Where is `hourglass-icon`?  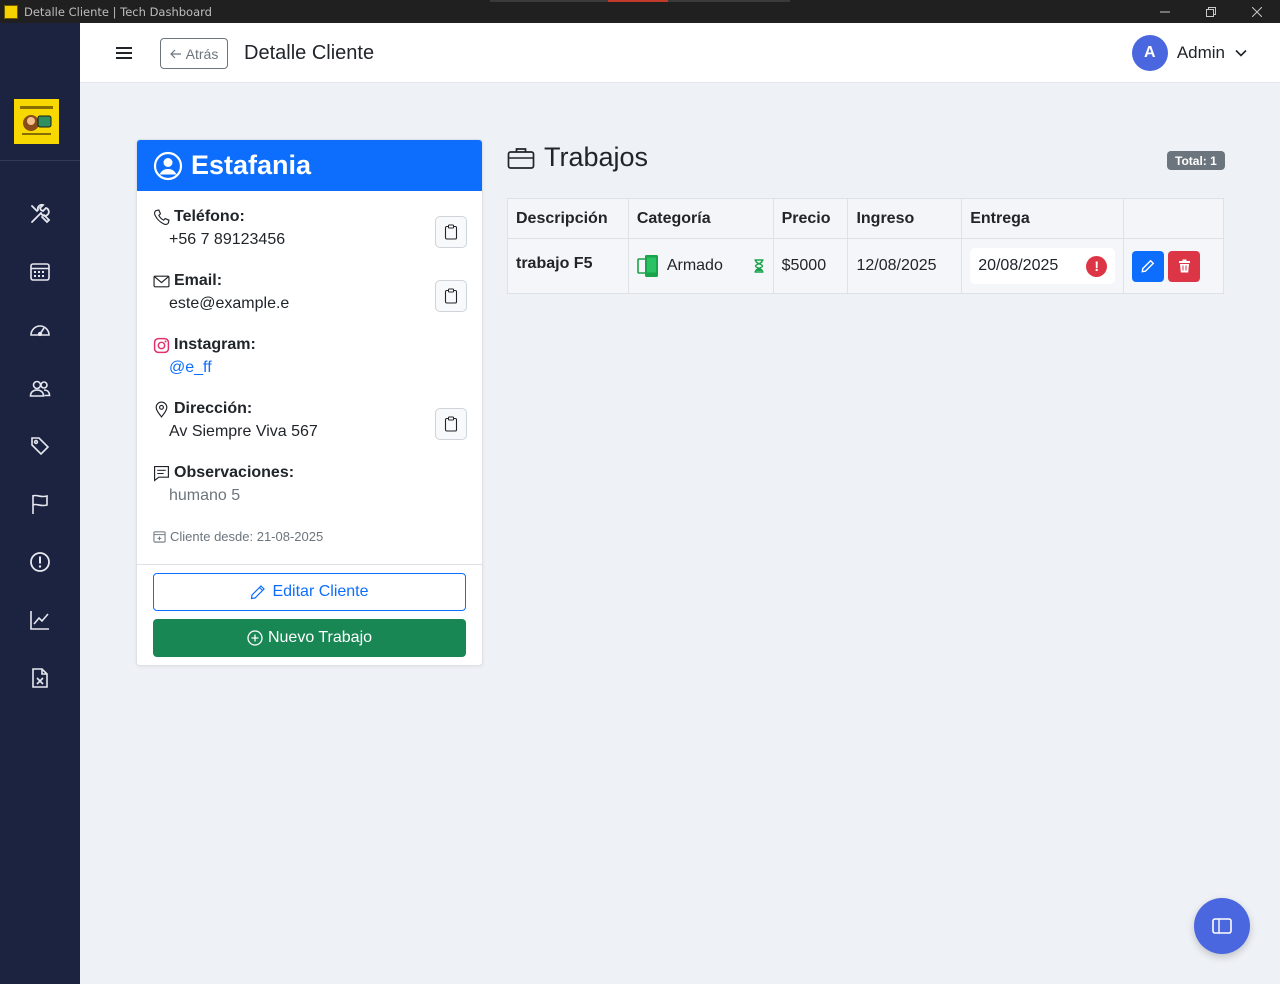
hourglass-icon is located at coordinates (759, 266).